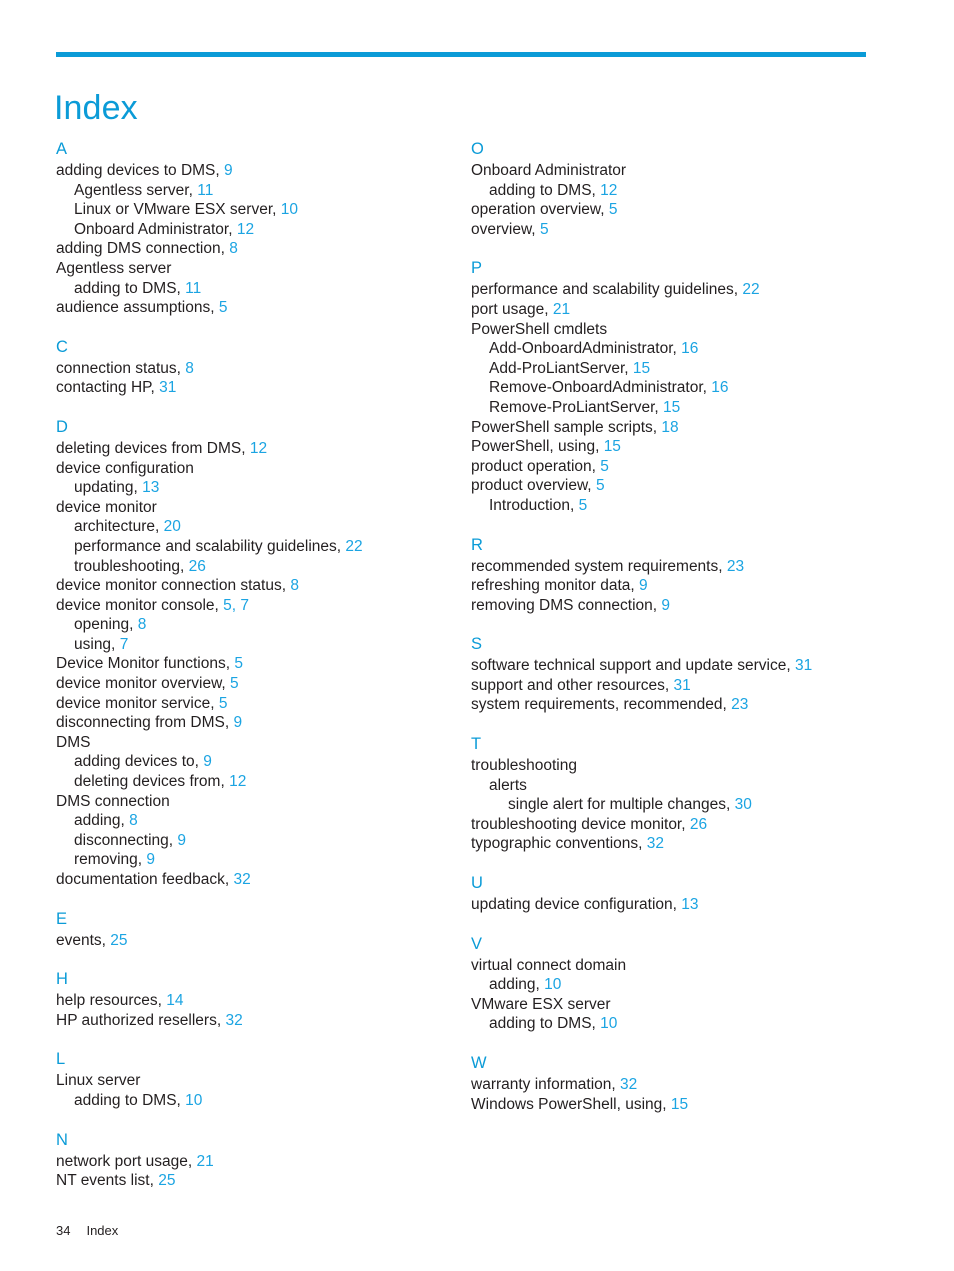 The height and width of the screenshot is (1271, 954). I want to click on index-entry: DMS, so click(251, 743).